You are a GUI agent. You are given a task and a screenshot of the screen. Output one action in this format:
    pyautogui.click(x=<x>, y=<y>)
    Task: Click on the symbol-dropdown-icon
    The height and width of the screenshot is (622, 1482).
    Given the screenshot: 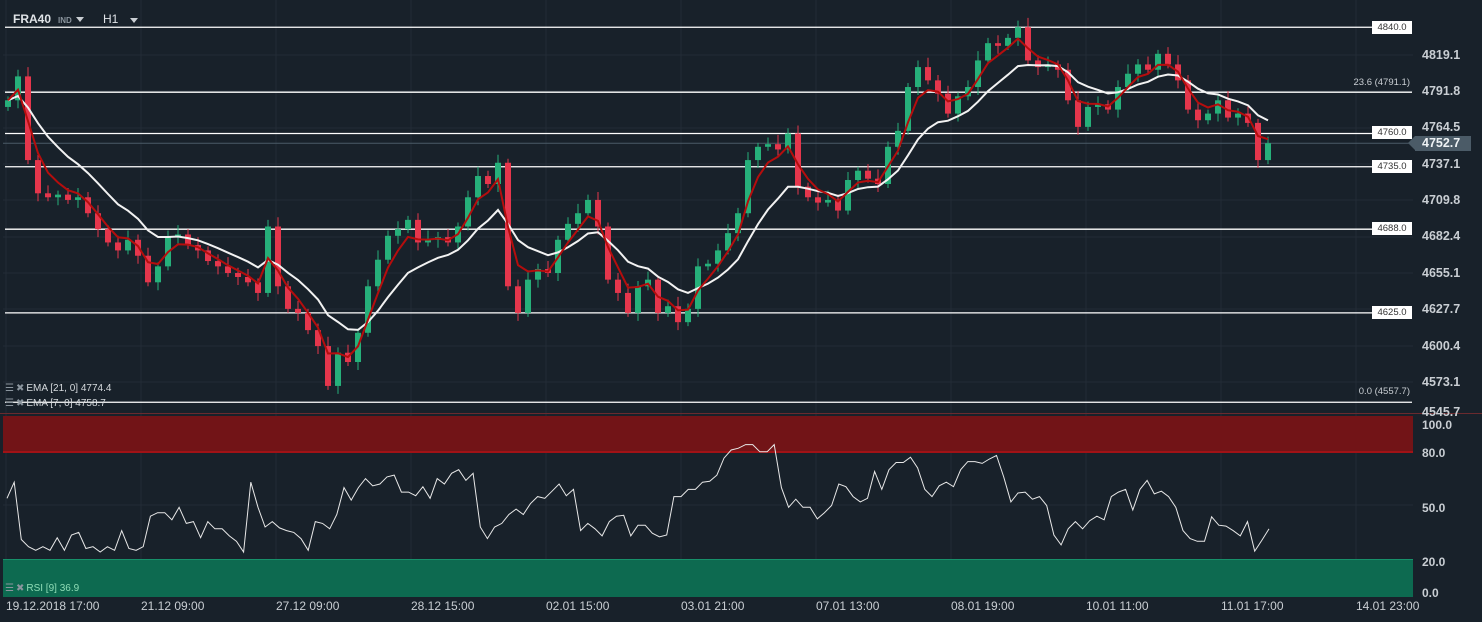 What is the action you would take?
    pyautogui.click(x=80, y=19)
    